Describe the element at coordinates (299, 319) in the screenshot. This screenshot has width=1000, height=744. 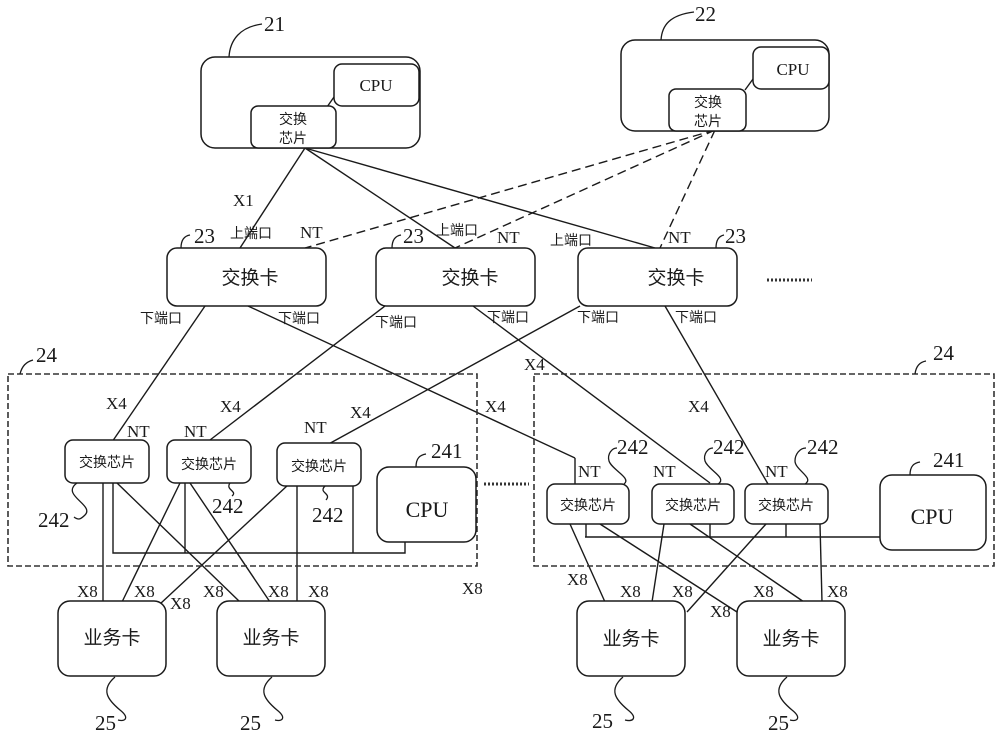
I see `switch-card-1-down-right: 下端口` at that location.